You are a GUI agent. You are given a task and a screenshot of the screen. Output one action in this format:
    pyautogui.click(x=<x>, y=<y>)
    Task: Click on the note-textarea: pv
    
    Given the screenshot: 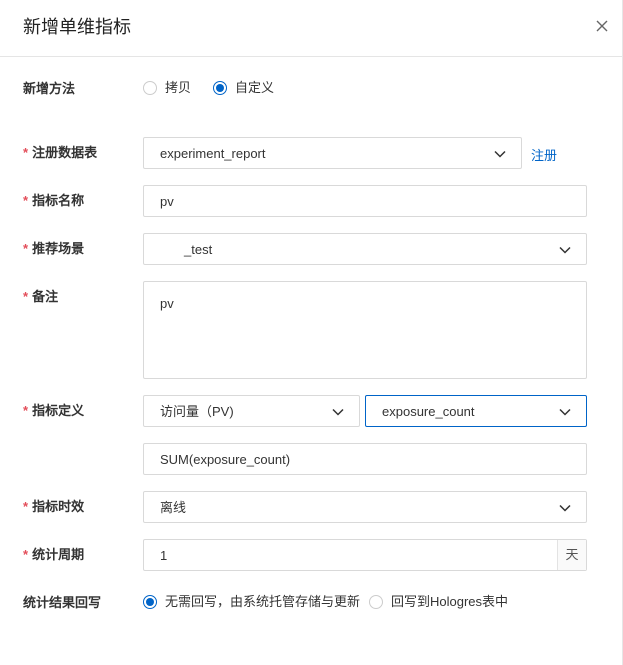 What is the action you would take?
    pyautogui.click(x=365, y=330)
    